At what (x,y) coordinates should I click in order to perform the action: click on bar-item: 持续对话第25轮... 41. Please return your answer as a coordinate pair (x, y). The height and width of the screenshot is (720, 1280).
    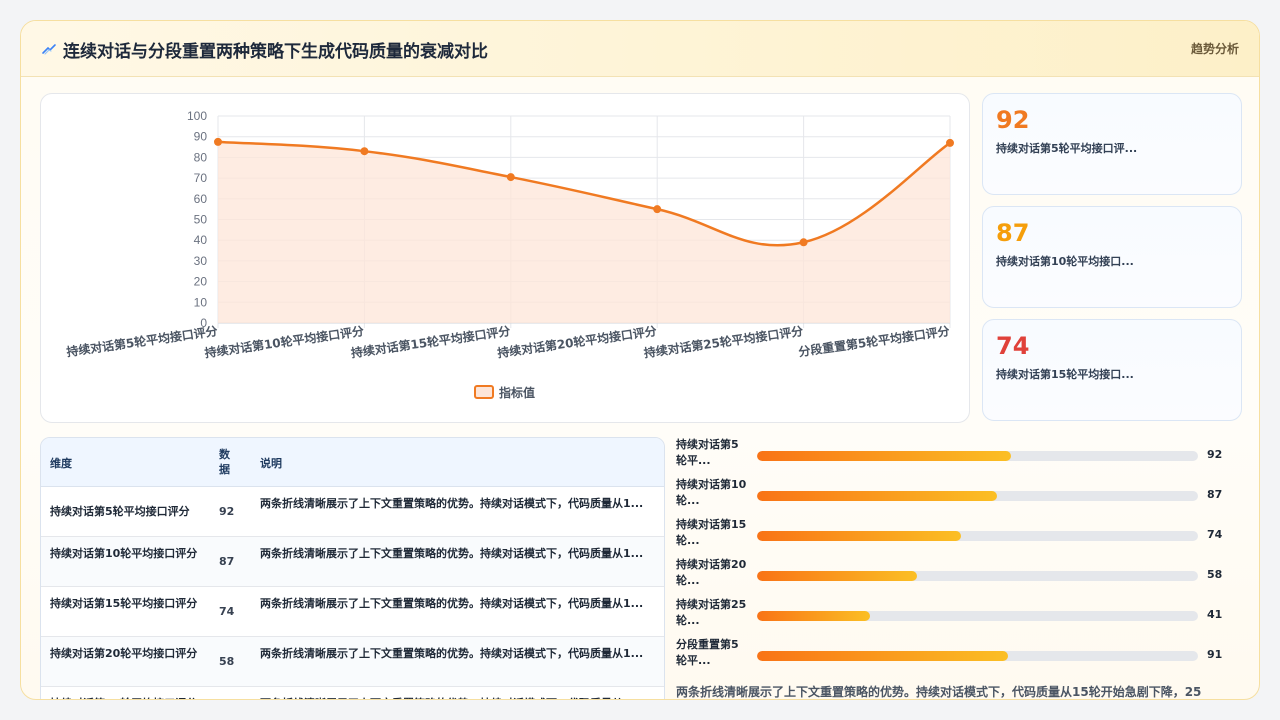
    Looking at the image, I should click on (961, 615).